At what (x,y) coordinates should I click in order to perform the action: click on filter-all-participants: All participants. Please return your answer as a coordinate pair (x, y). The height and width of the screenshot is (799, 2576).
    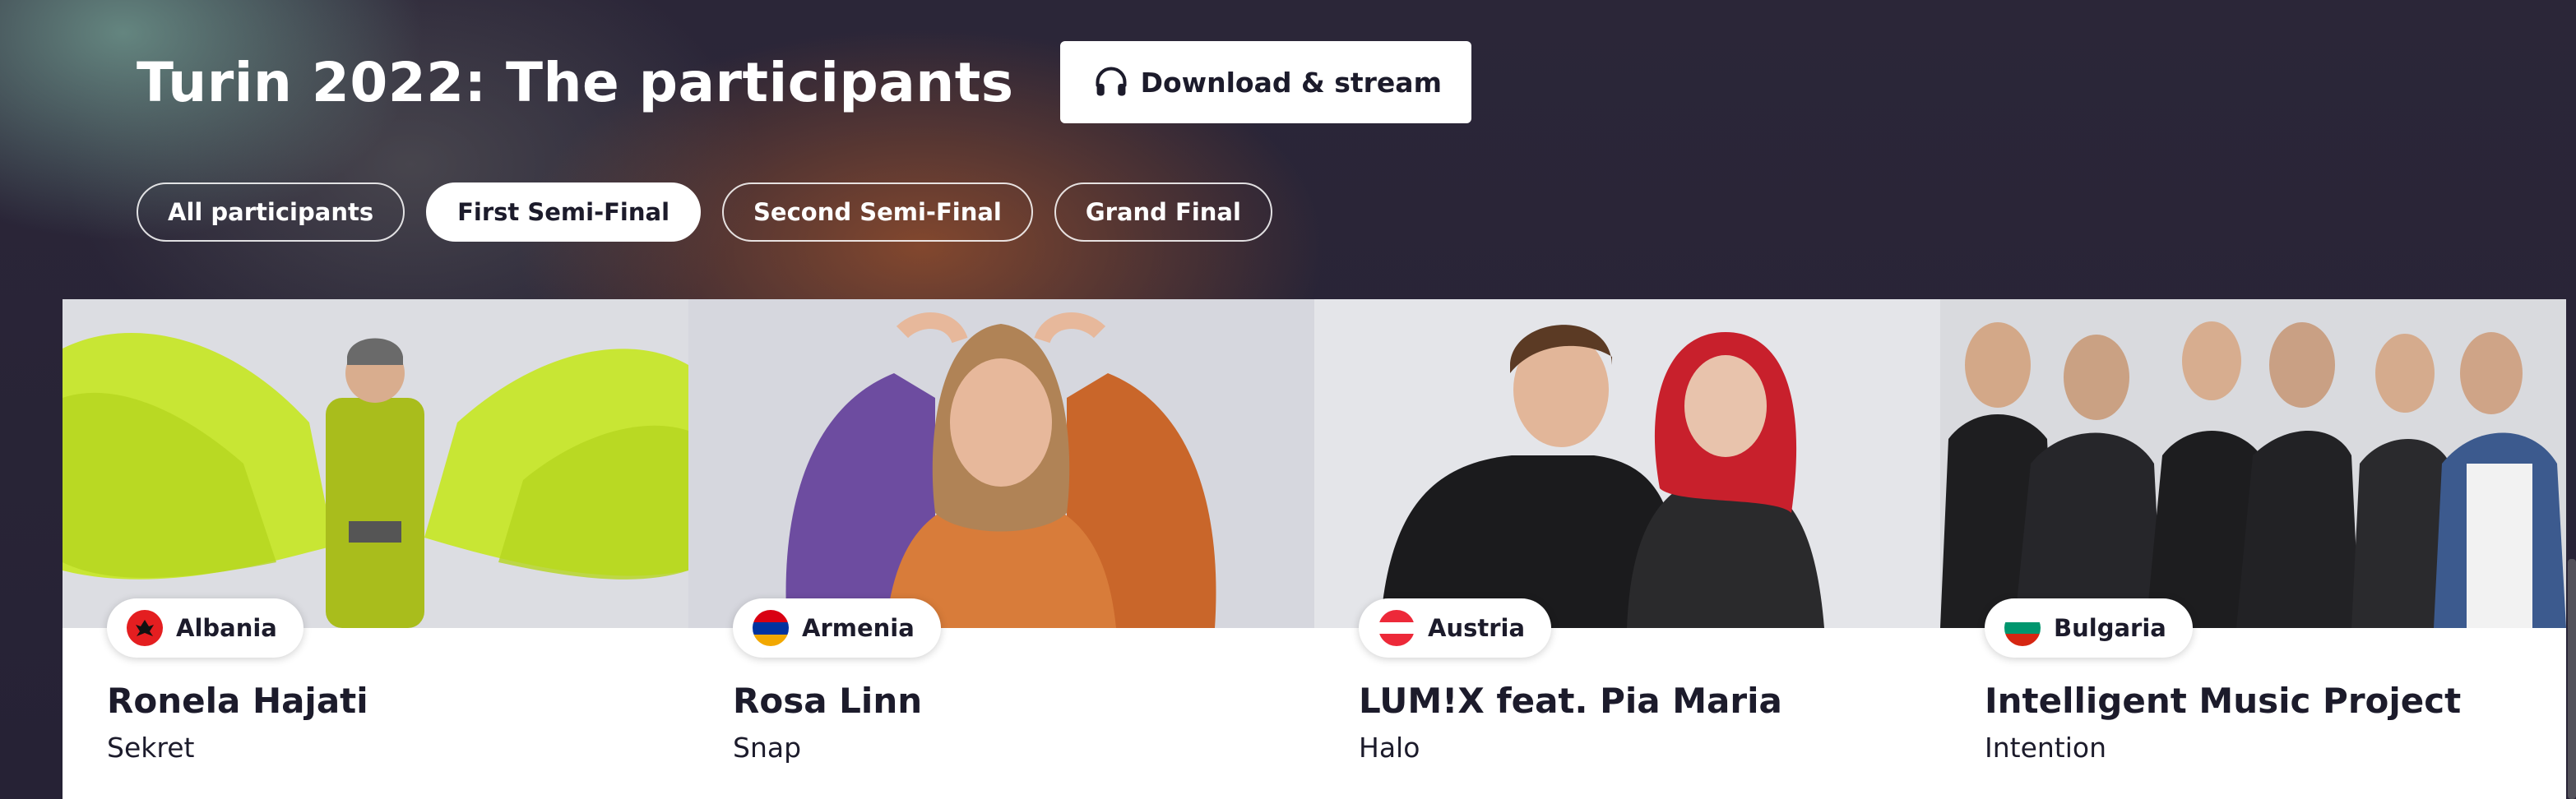
    Looking at the image, I should click on (271, 212).